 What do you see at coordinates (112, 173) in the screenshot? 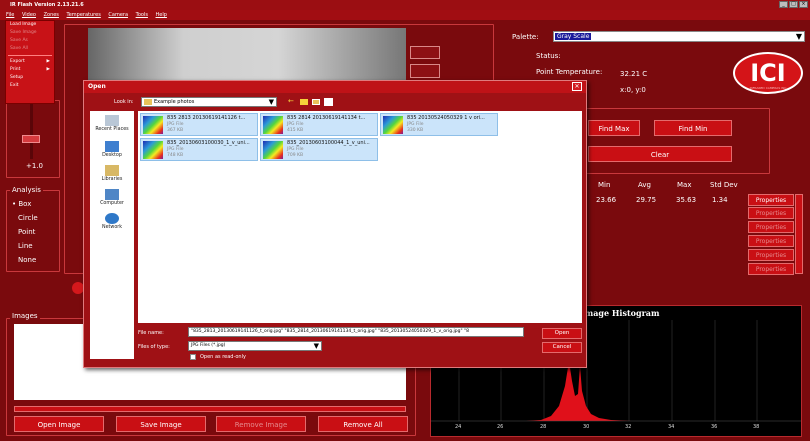
I see `place-libraries: Libraries` at bounding box center [112, 173].